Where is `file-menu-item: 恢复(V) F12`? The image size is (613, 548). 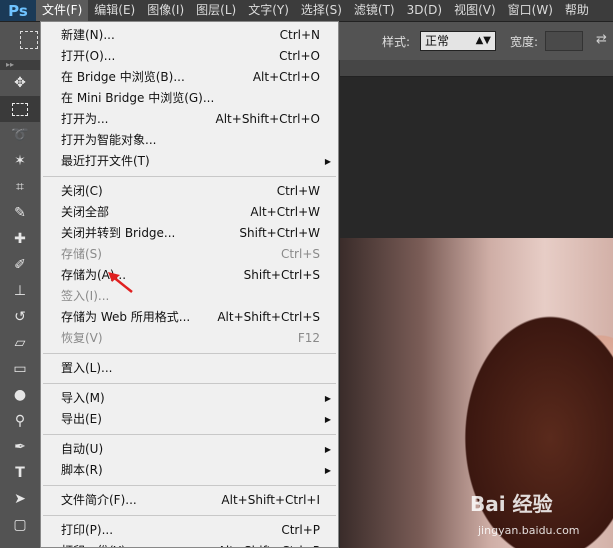 file-menu-item: 恢复(V) F12 is located at coordinates (189, 338).